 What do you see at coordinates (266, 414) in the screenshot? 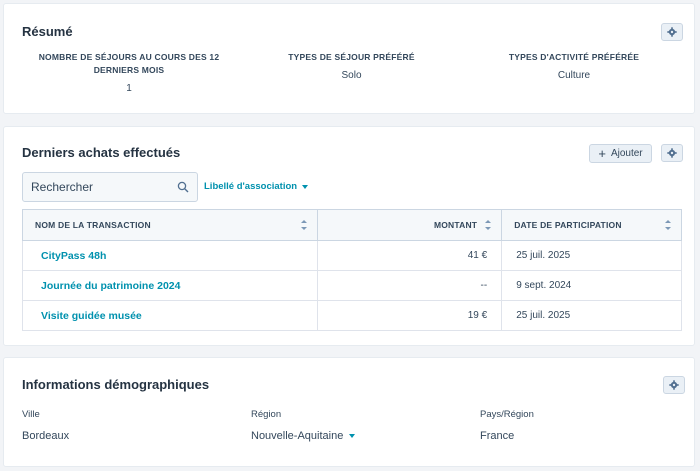
I see `demographic-region-label: Région` at bounding box center [266, 414].